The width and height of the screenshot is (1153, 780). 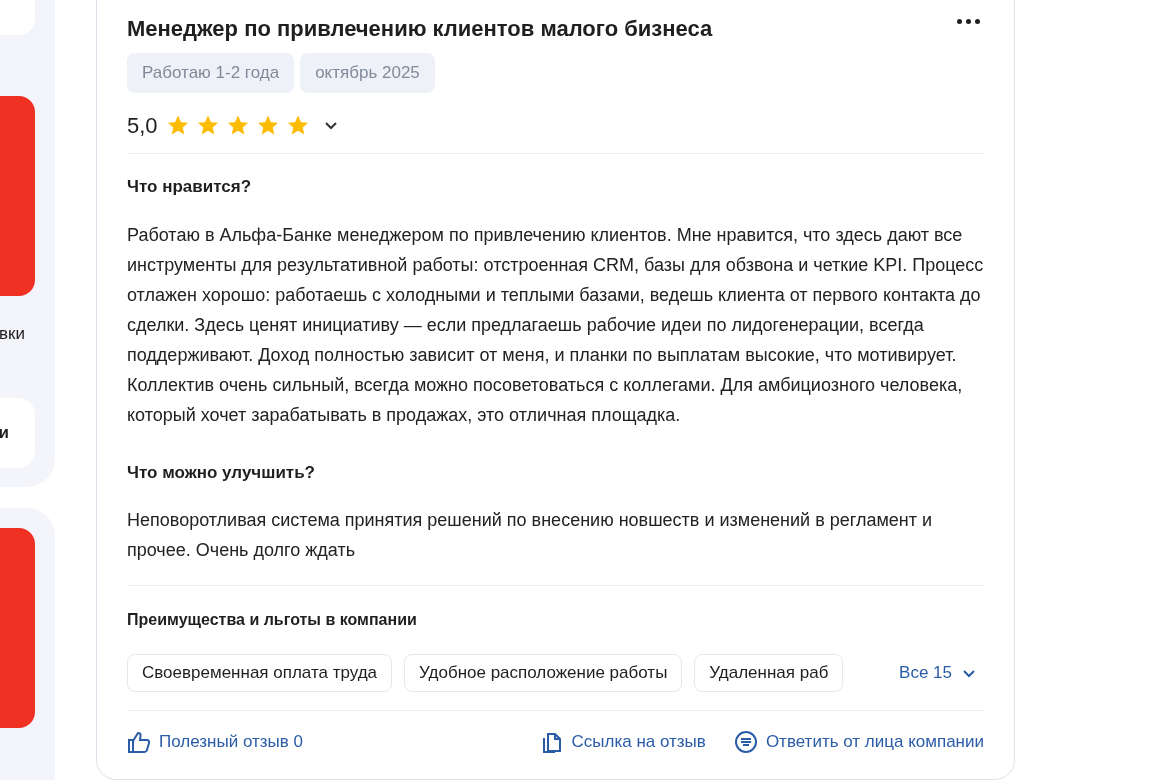 I want to click on review-text: Неповоротливая система принятия решений по внесению новшеств и изменений в регламент и прочее. Очень долго ждать, so click(x=530, y=535).